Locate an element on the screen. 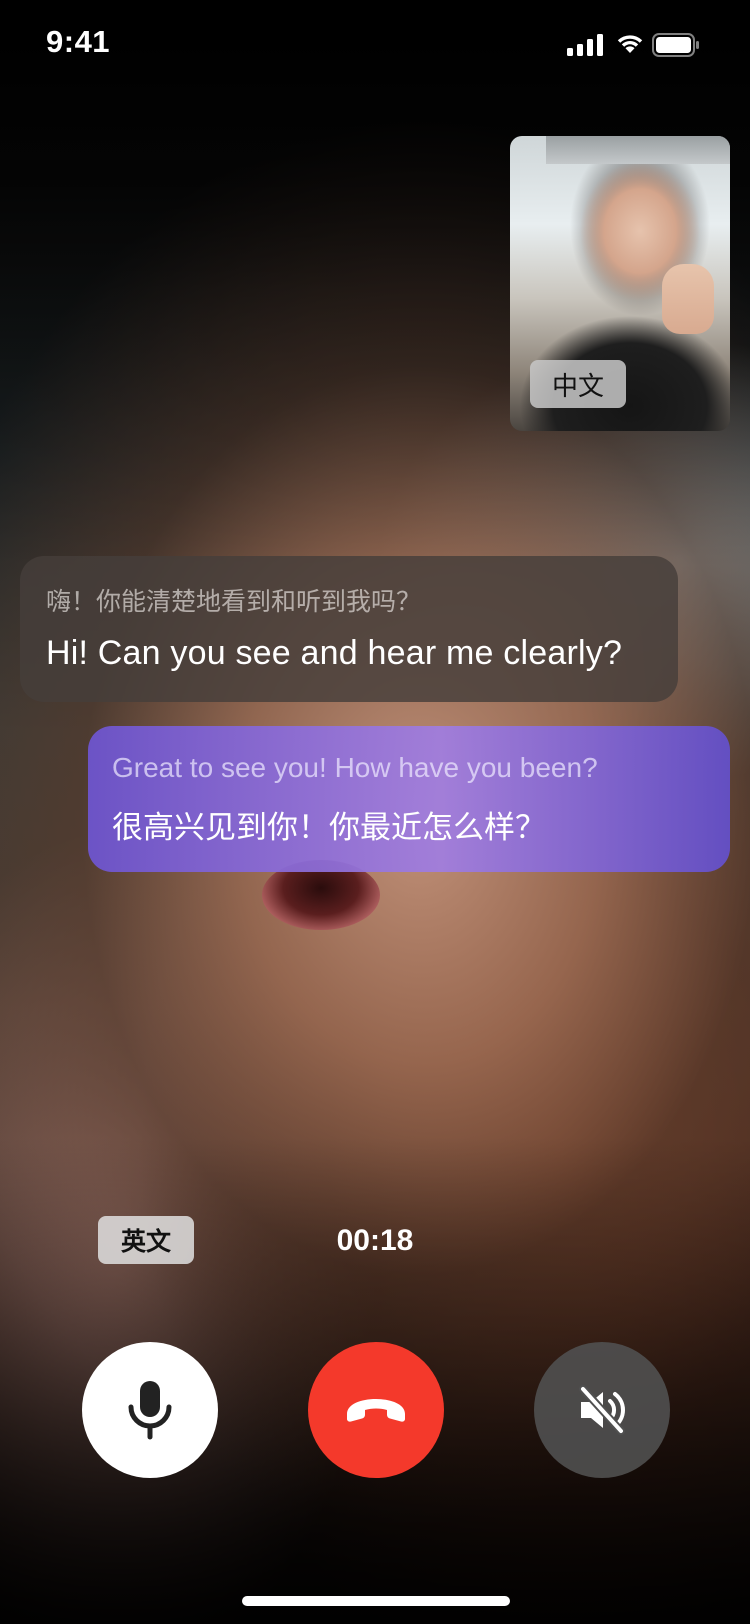 This screenshot has height=1624, width=750. local-language-badge: 英文 is located at coordinates (146, 1240).